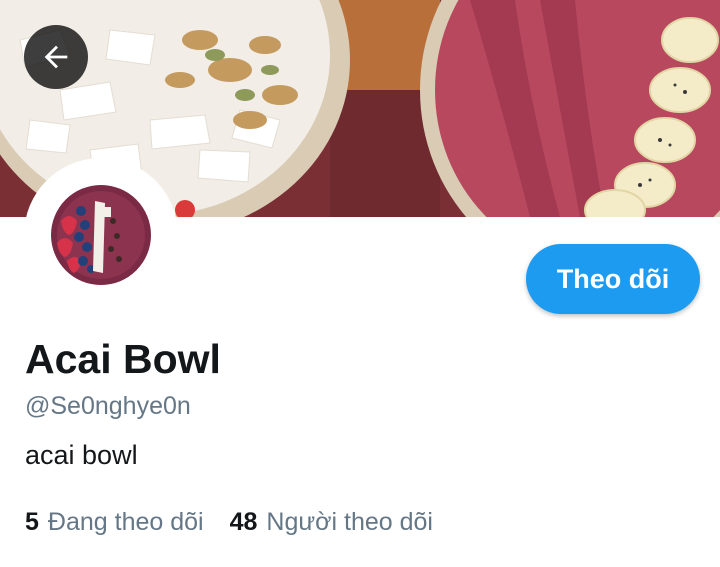  I want to click on back-button, so click(56, 57).